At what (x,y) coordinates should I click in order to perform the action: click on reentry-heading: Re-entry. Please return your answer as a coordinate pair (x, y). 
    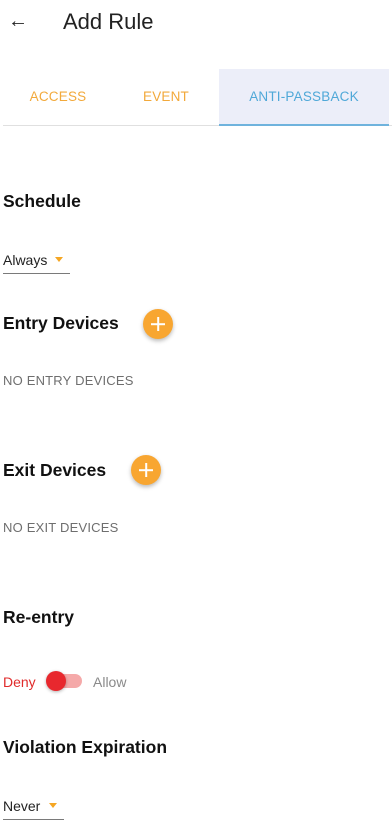
    Looking at the image, I should click on (38, 617).